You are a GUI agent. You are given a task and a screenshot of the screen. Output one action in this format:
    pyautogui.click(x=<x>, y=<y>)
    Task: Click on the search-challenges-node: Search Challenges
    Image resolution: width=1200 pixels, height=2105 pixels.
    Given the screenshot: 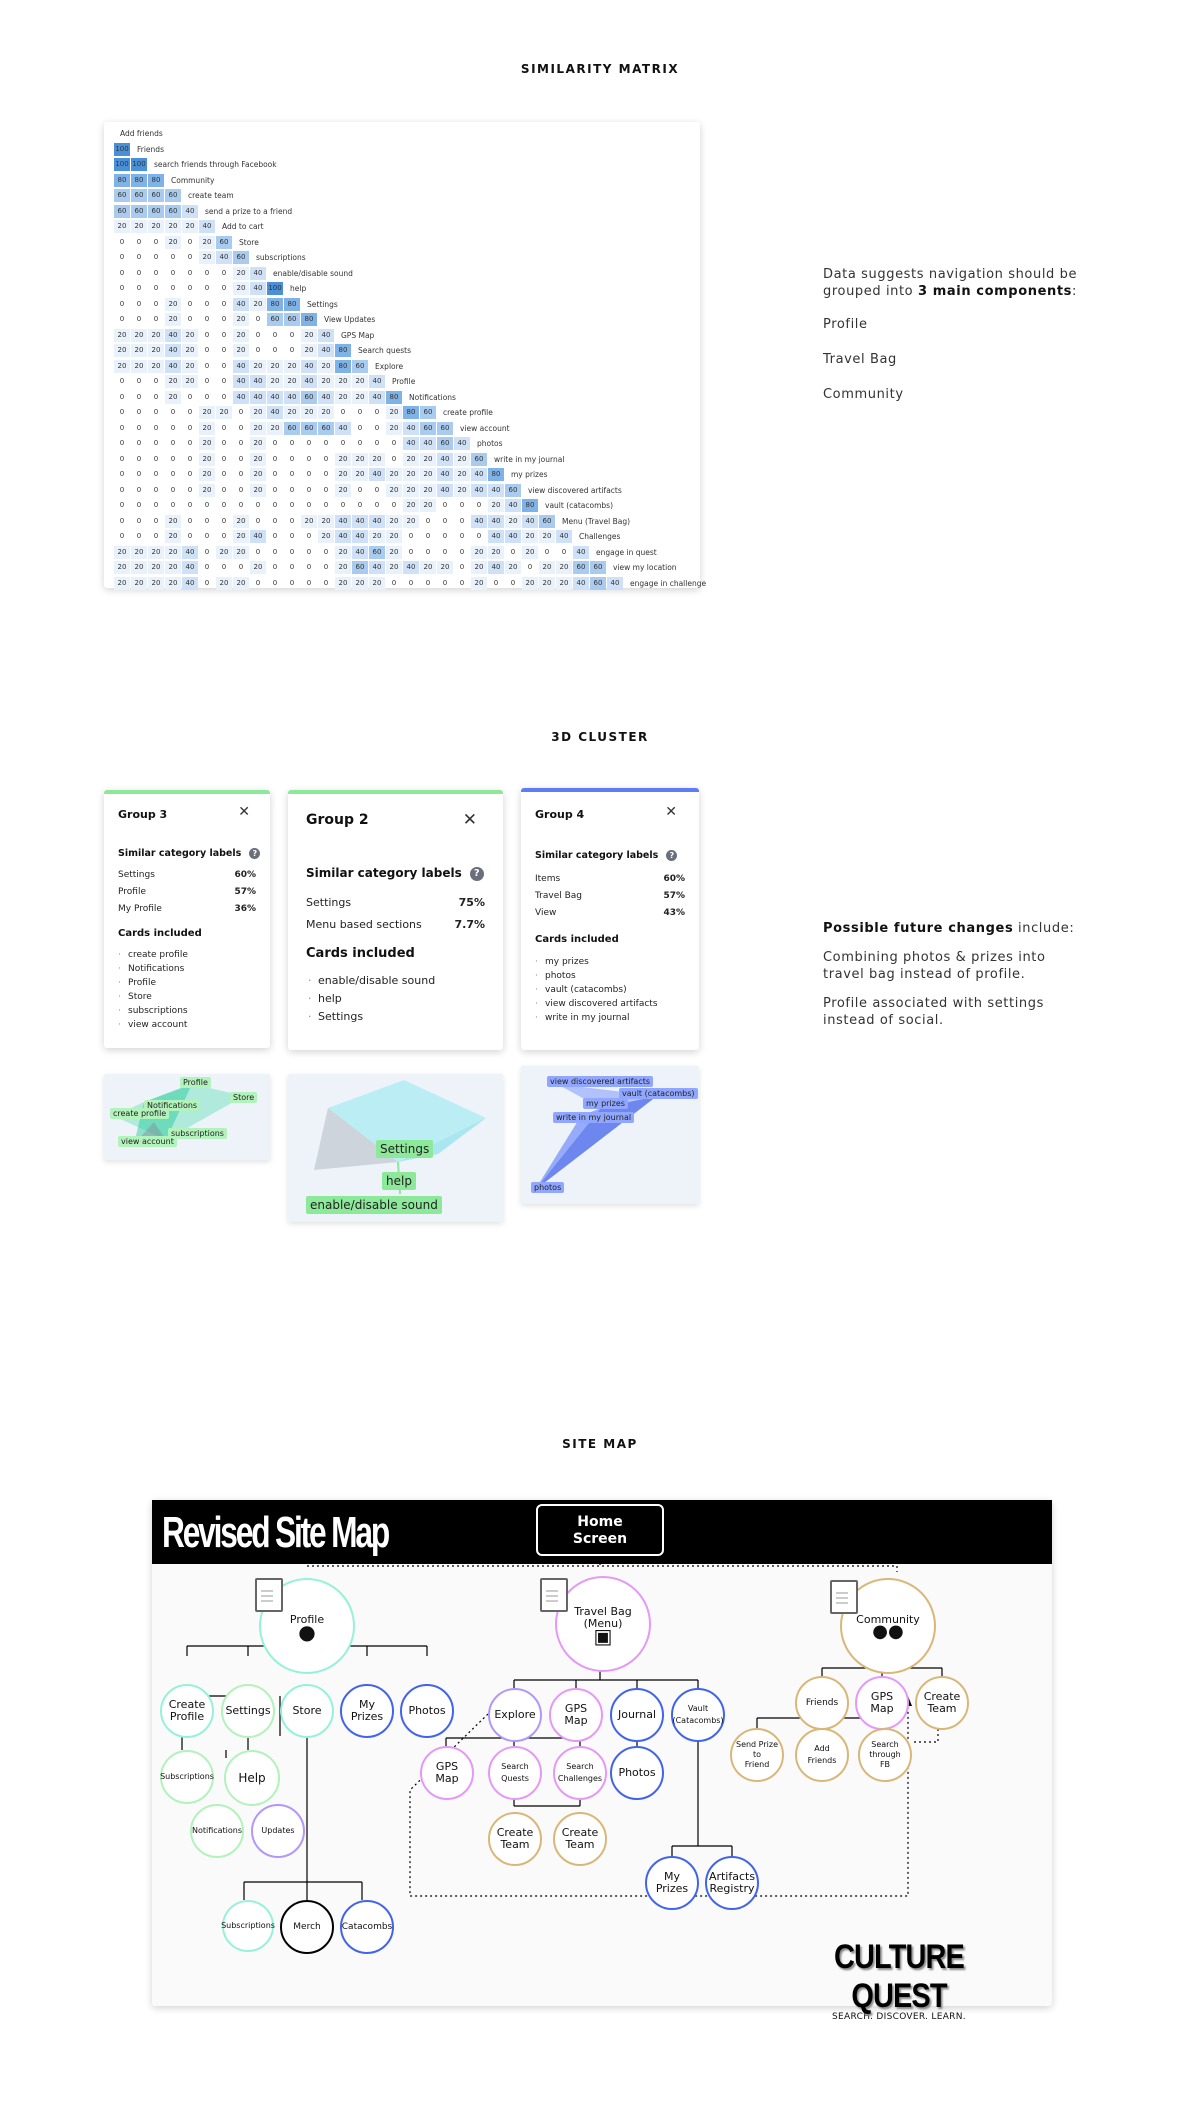 What is the action you would take?
    pyautogui.click(x=580, y=1773)
    